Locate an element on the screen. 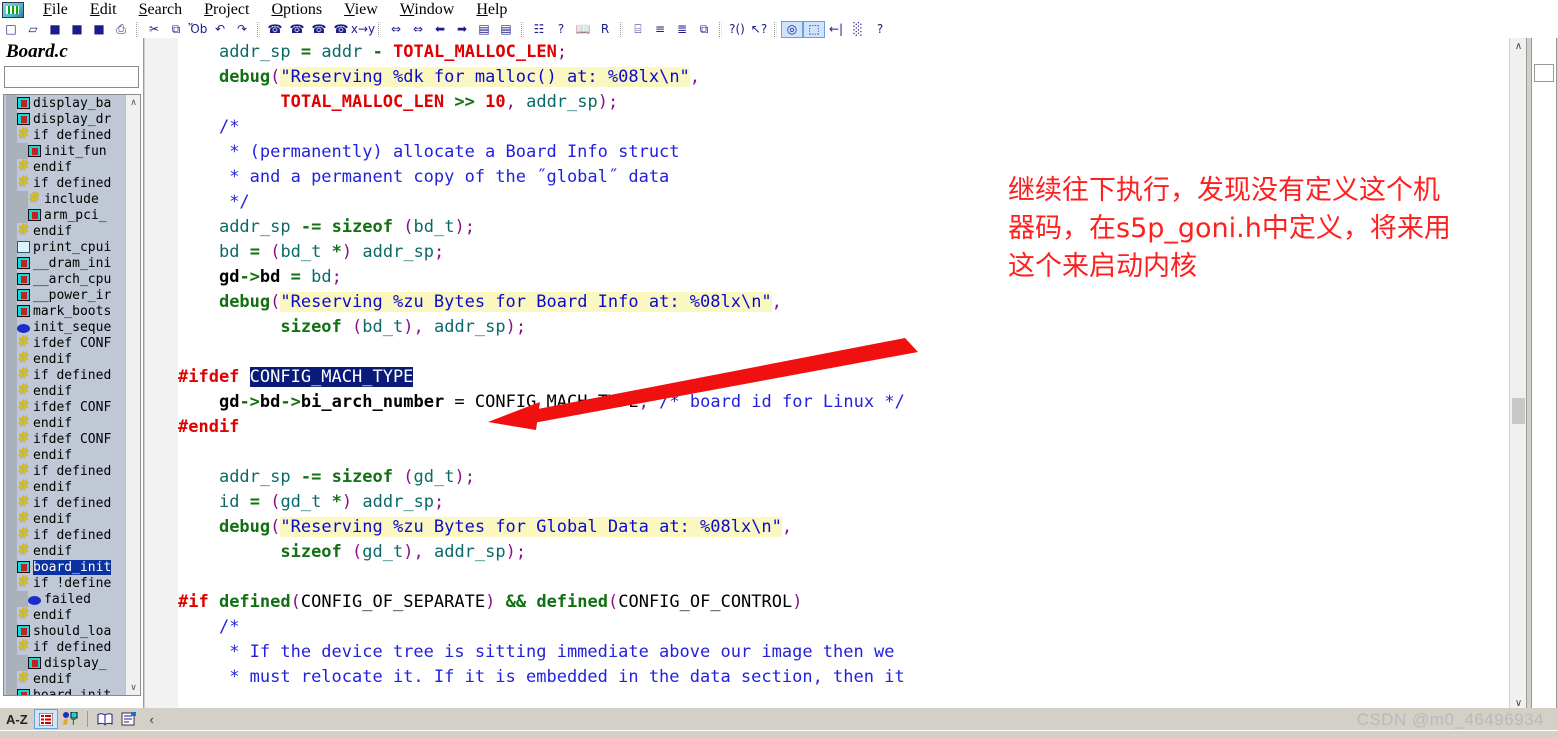 Image resolution: width=1558 pixels, height=738 pixels. sidebar-scroll-up-icon: ∧ is located at coordinates (133, 102).